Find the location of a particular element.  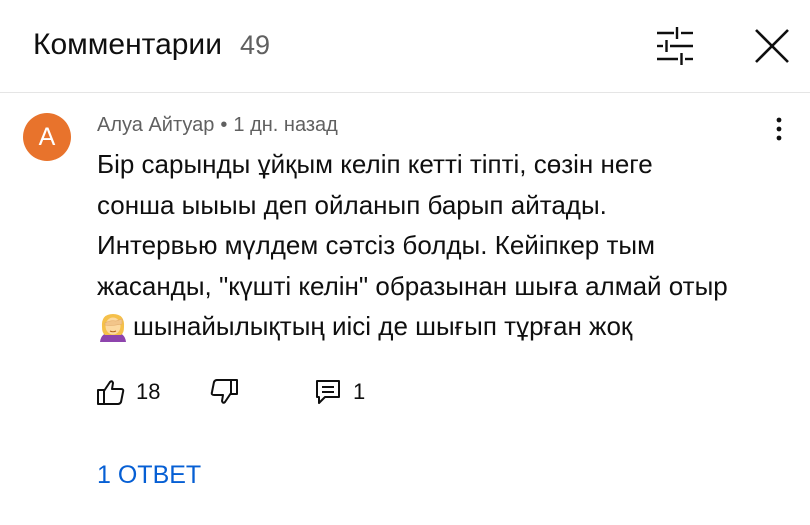

filter-button is located at coordinates (675, 46).